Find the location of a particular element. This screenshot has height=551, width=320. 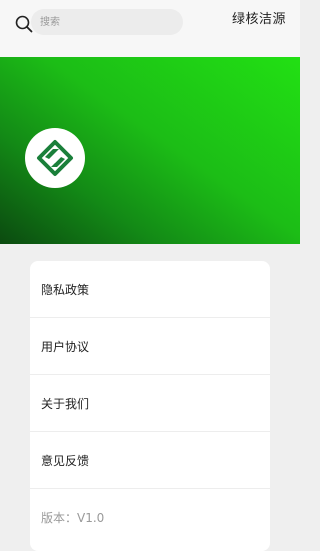

menu-item-label: 隐私政策 is located at coordinates (65, 289).